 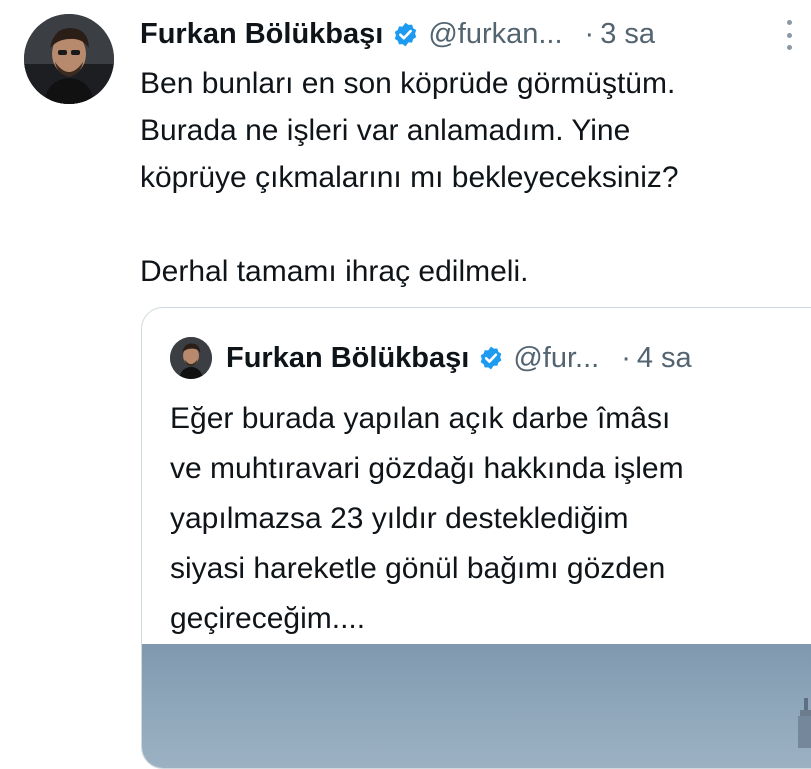 What do you see at coordinates (789, 35) in the screenshot?
I see `more-vertical-icon` at bounding box center [789, 35].